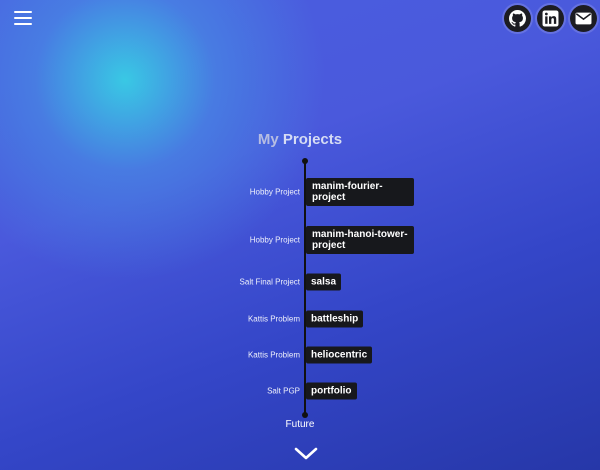 The height and width of the screenshot is (470, 600). I want to click on project-link: salsa, so click(324, 282).